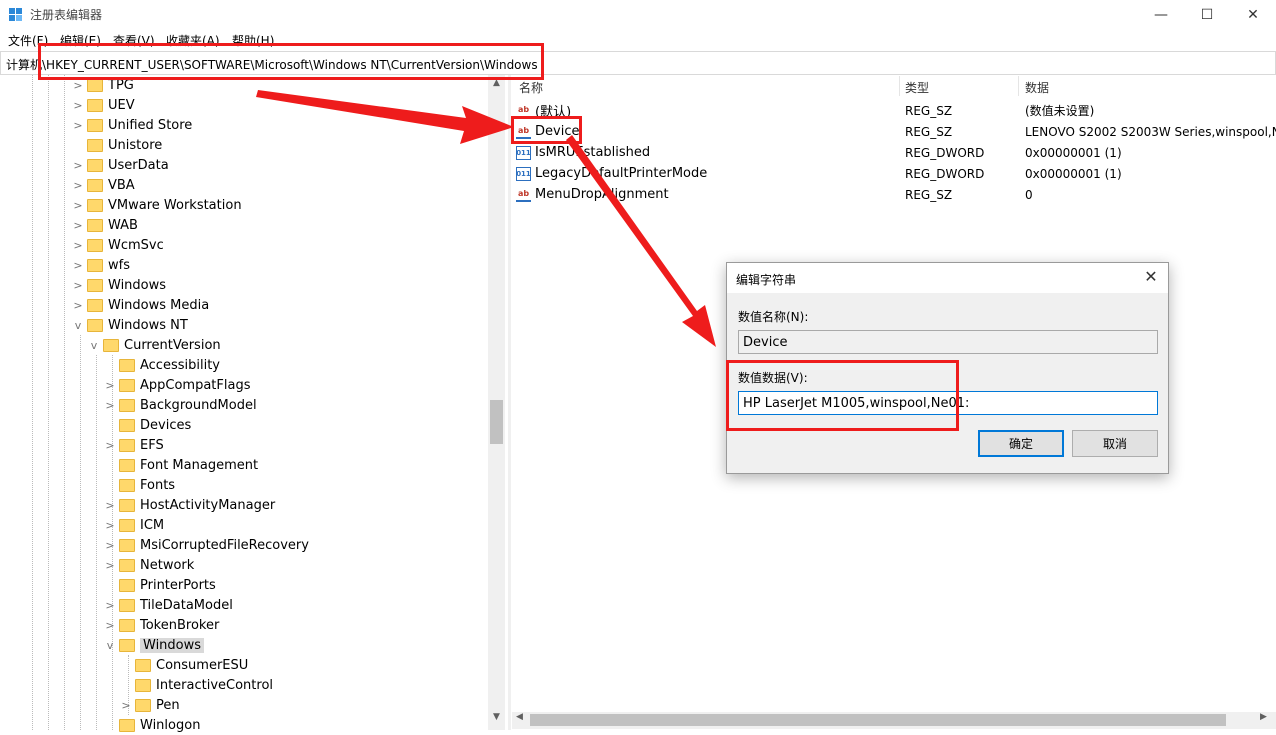  Describe the element at coordinates (158, 485) in the screenshot. I see `tree-item-label: Fonts` at that location.